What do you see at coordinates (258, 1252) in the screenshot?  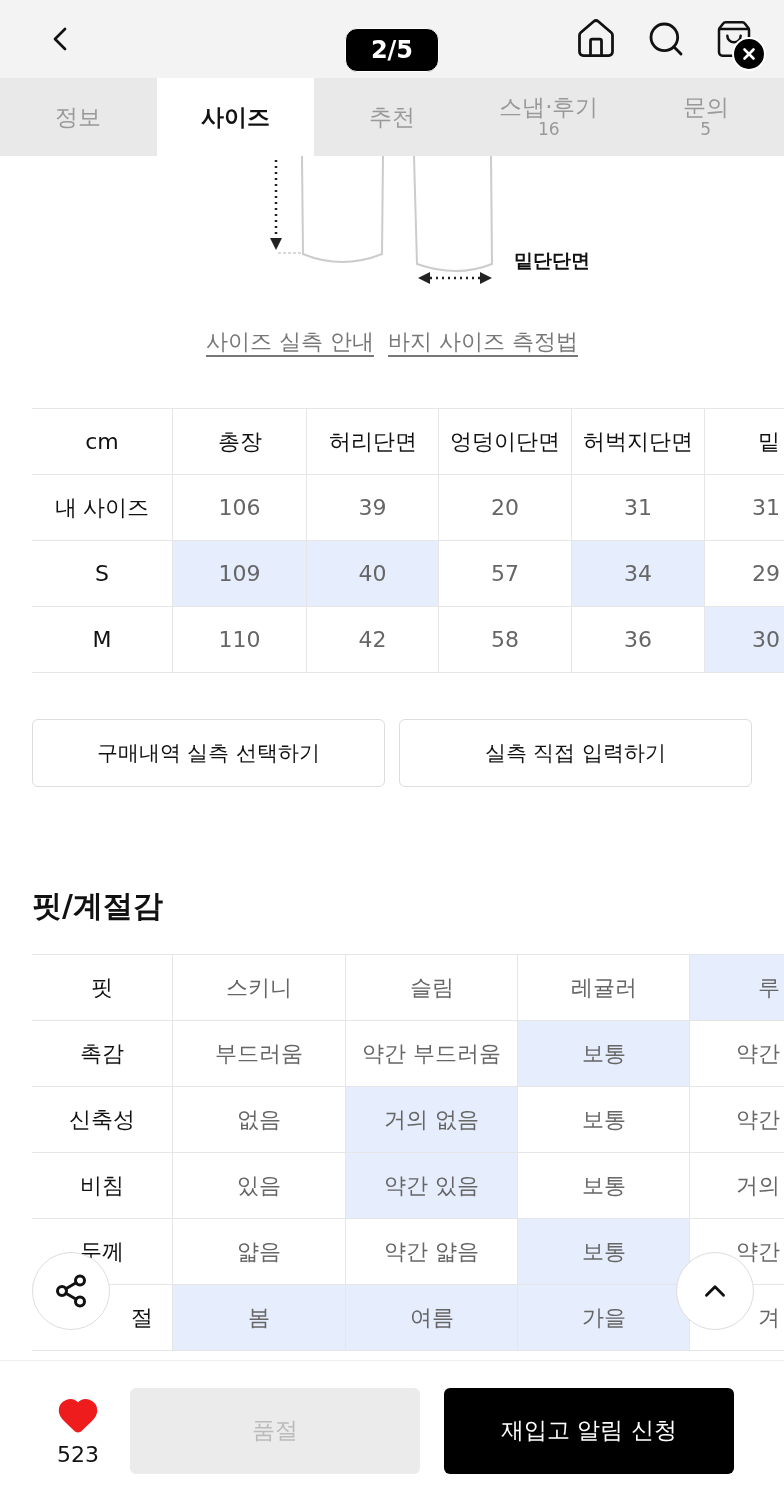 I see `table-cell: 얇음` at bounding box center [258, 1252].